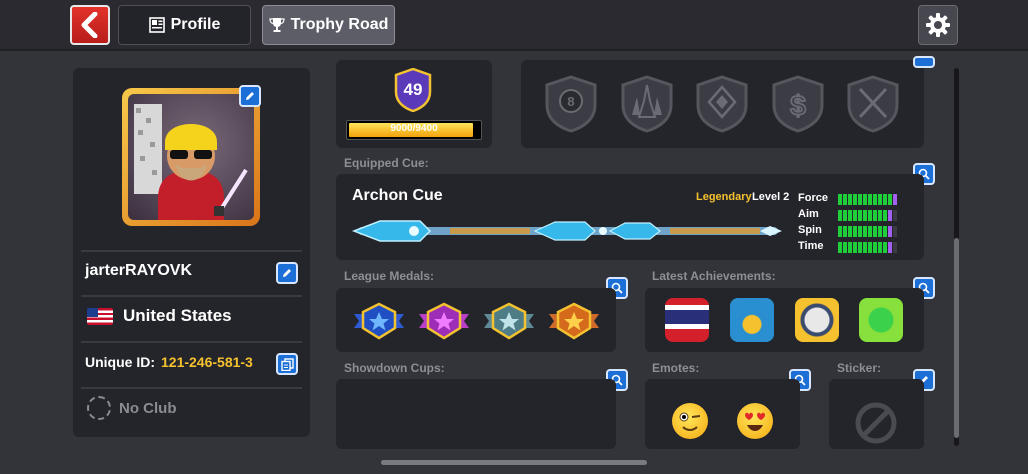 This screenshot has height=474, width=1028. I want to click on tab-trophy-road: Trophy Road, so click(328, 25).